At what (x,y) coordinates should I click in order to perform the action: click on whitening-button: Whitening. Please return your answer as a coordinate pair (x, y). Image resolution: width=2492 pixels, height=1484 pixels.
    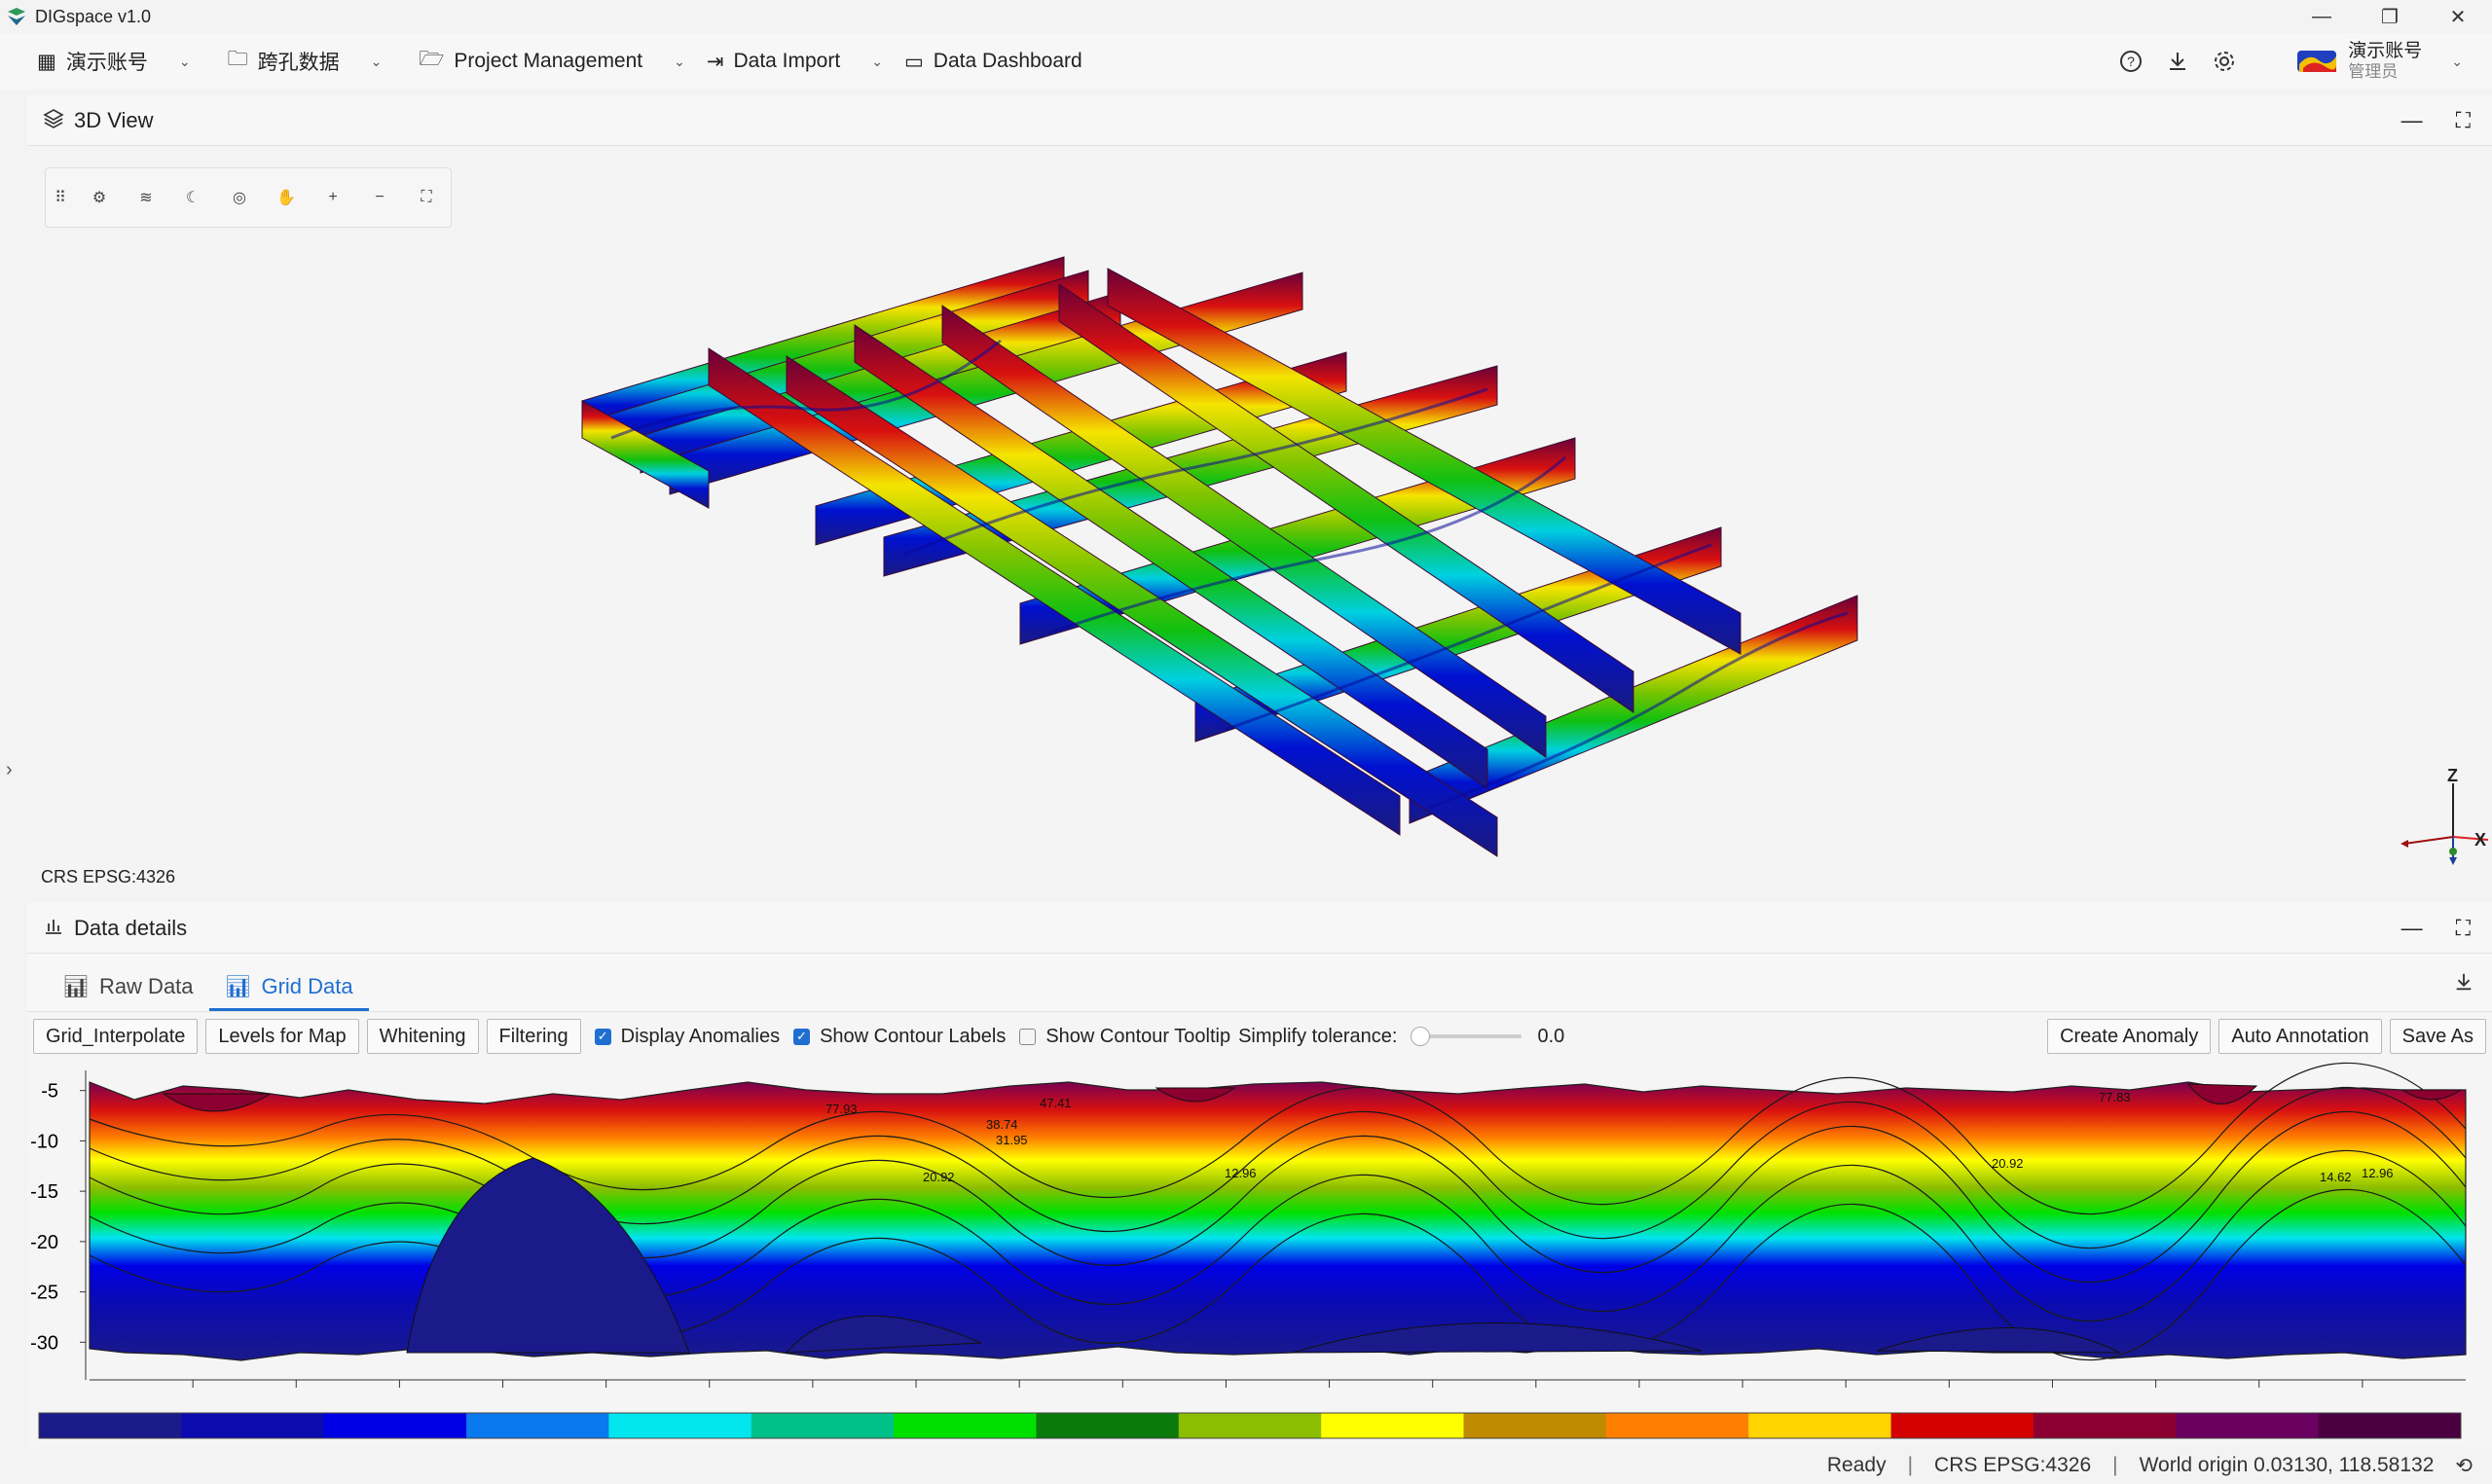
    Looking at the image, I should click on (422, 1037).